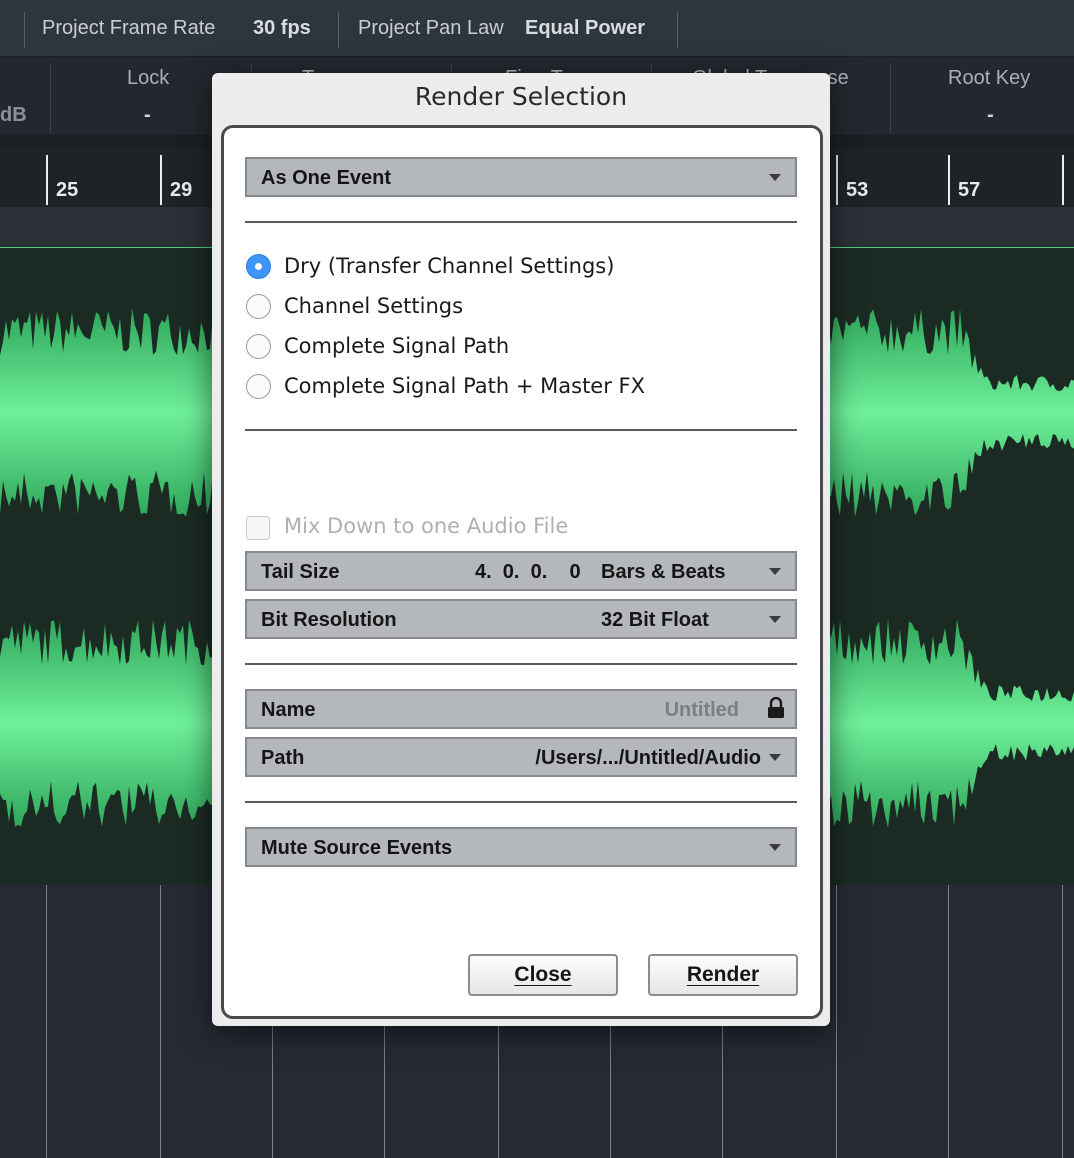 Image resolution: width=1074 pixels, height=1158 pixels. Describe the element at coordinates (148, 78) in the screenshot. I see `lock-label: Lock` at that location.